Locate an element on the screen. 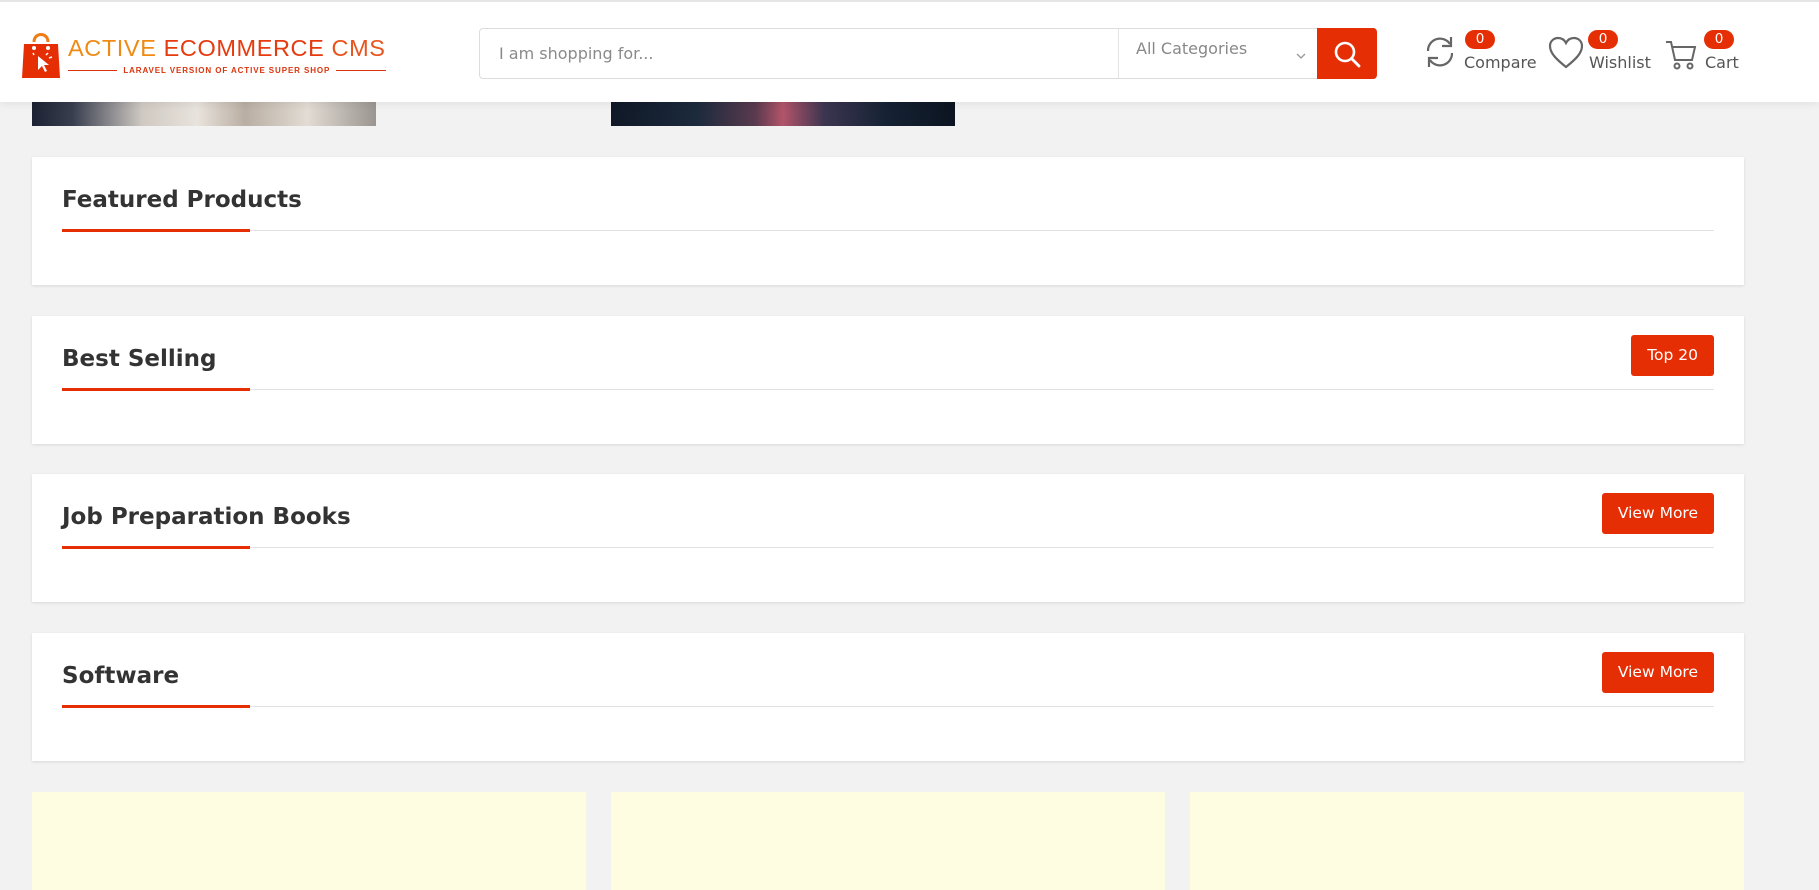 This screenshot has height=890, width=1819. promo-banner-right is located at coordinates (1467, 841).